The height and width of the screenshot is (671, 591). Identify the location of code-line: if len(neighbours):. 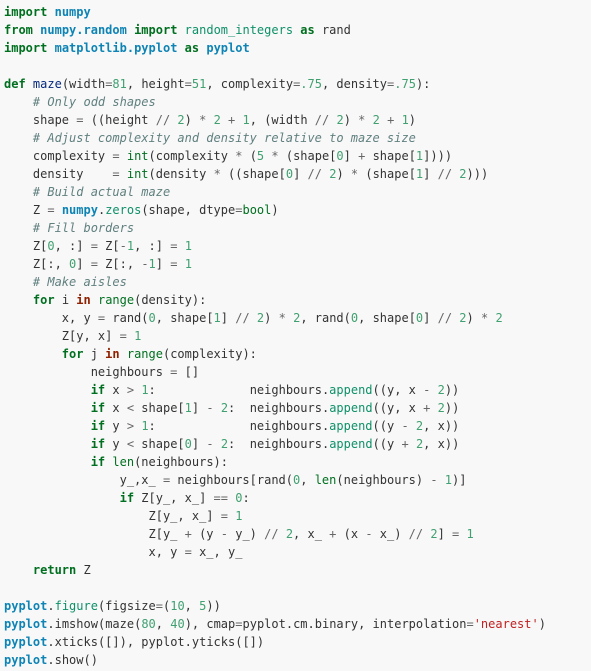
(297, 462).